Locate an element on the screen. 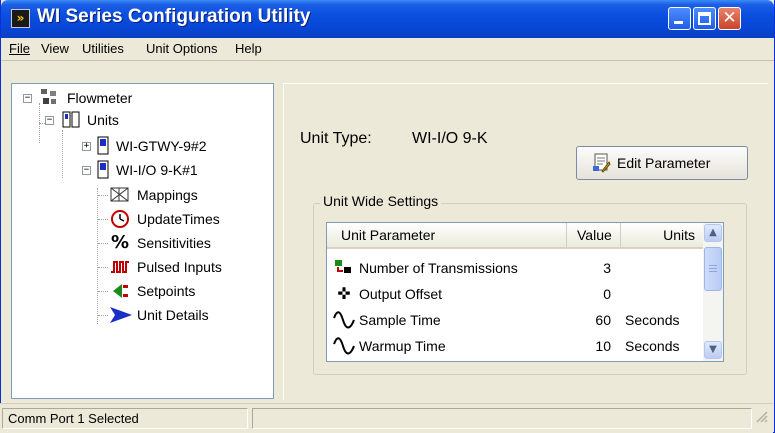  tree-item-unit-details: Unit Details is located at coordinates (137, 315).